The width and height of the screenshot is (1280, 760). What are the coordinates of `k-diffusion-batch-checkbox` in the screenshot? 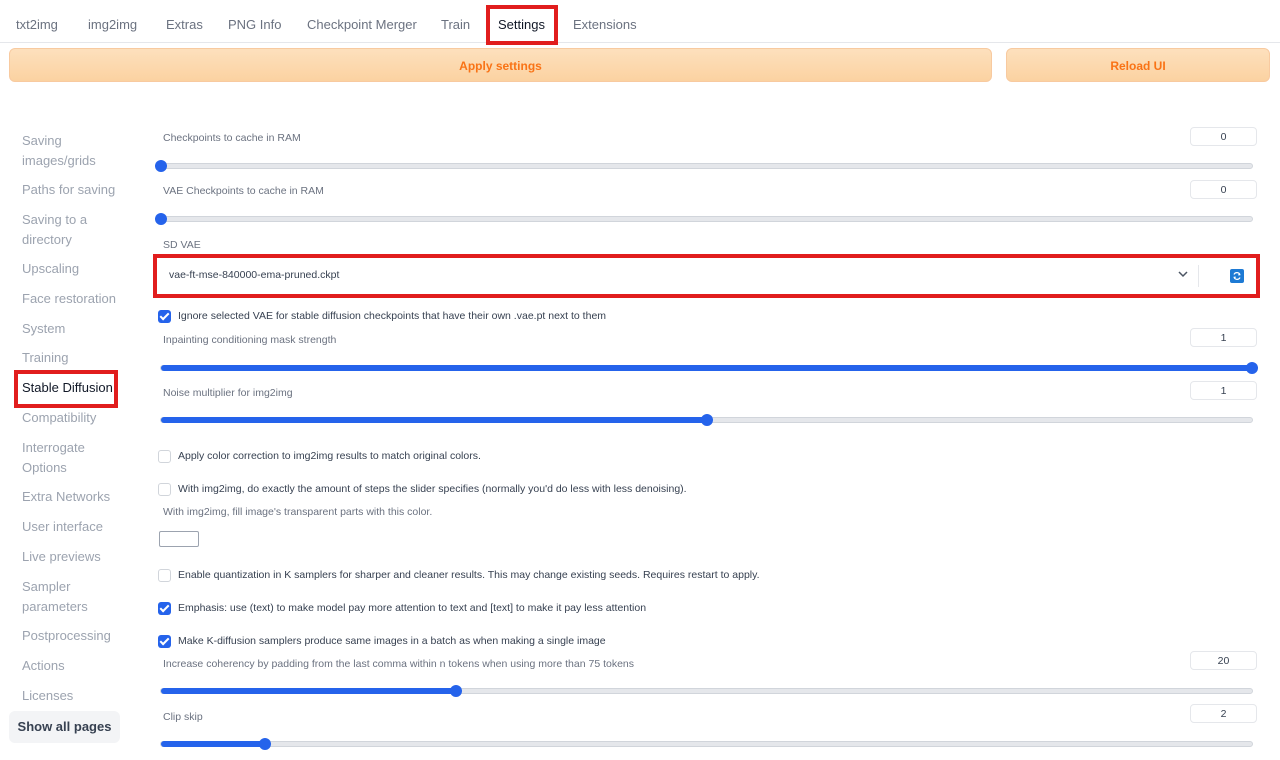 It's located at (164, 641).